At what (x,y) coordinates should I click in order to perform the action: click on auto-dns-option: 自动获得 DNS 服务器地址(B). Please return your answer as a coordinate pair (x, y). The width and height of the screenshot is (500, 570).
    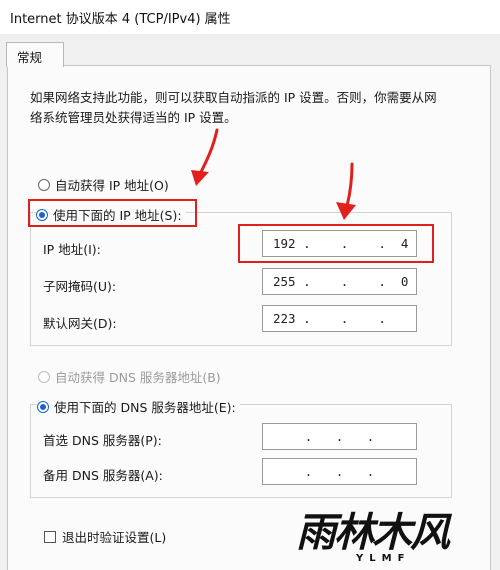
    Looking at the image, I should click on (129, 376).